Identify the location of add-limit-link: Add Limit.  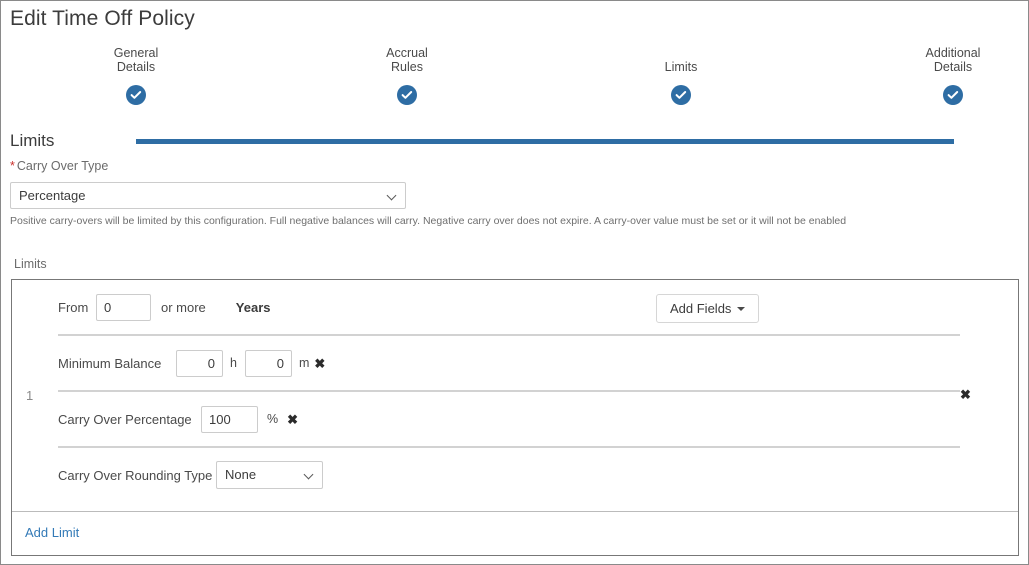
(52, 532).